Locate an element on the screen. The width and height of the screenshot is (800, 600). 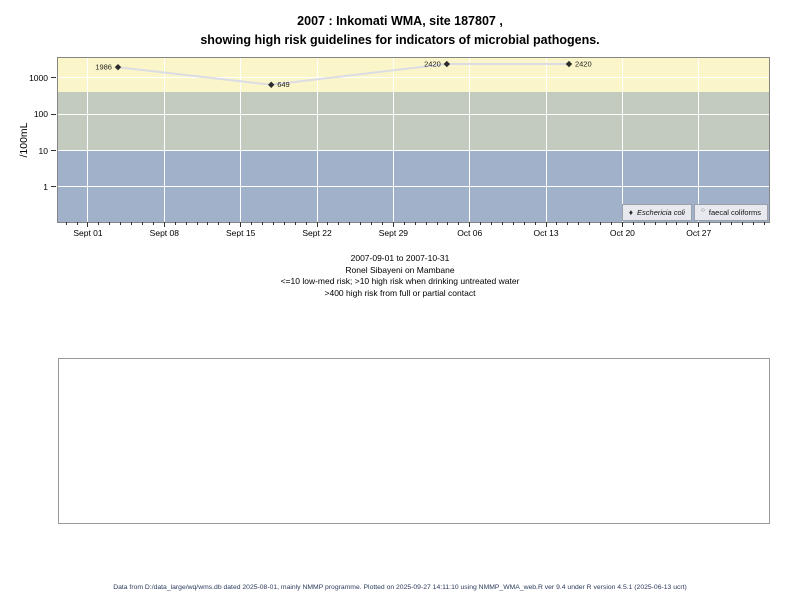
legend-label-eschericia-coli: Eschericia coli is located at coordinates (661, 212).